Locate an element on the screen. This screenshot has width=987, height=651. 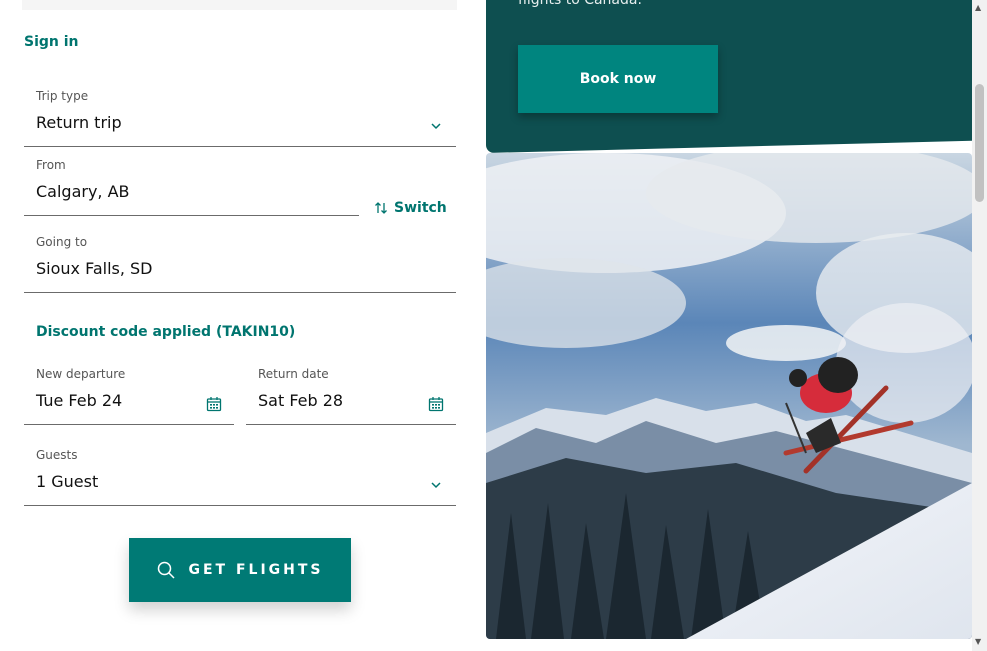
going-to-label: Going to is located at coordinates (62, 242).